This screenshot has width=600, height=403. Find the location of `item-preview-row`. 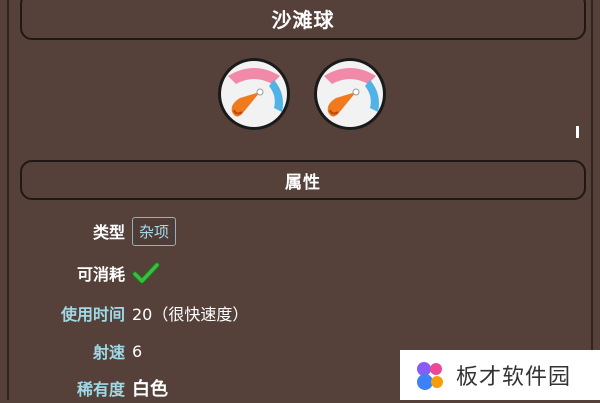

item-preview-row is located at coordinates (304, 98).